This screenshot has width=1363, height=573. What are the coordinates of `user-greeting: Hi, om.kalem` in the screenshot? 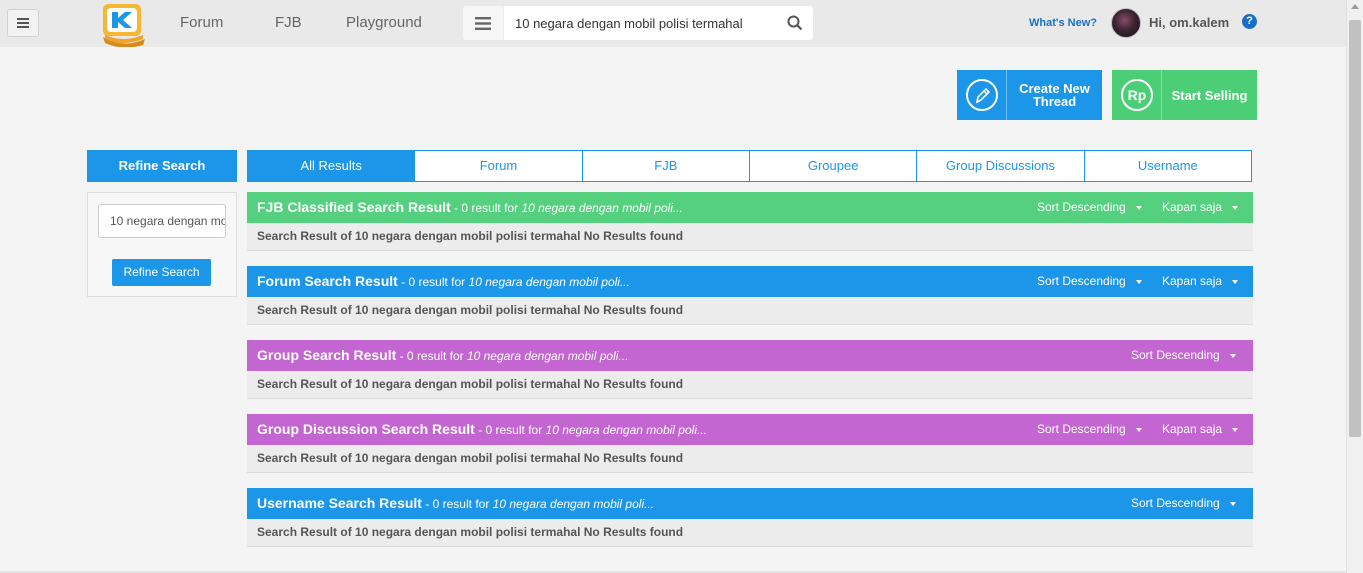 It's located at (1189, 22).